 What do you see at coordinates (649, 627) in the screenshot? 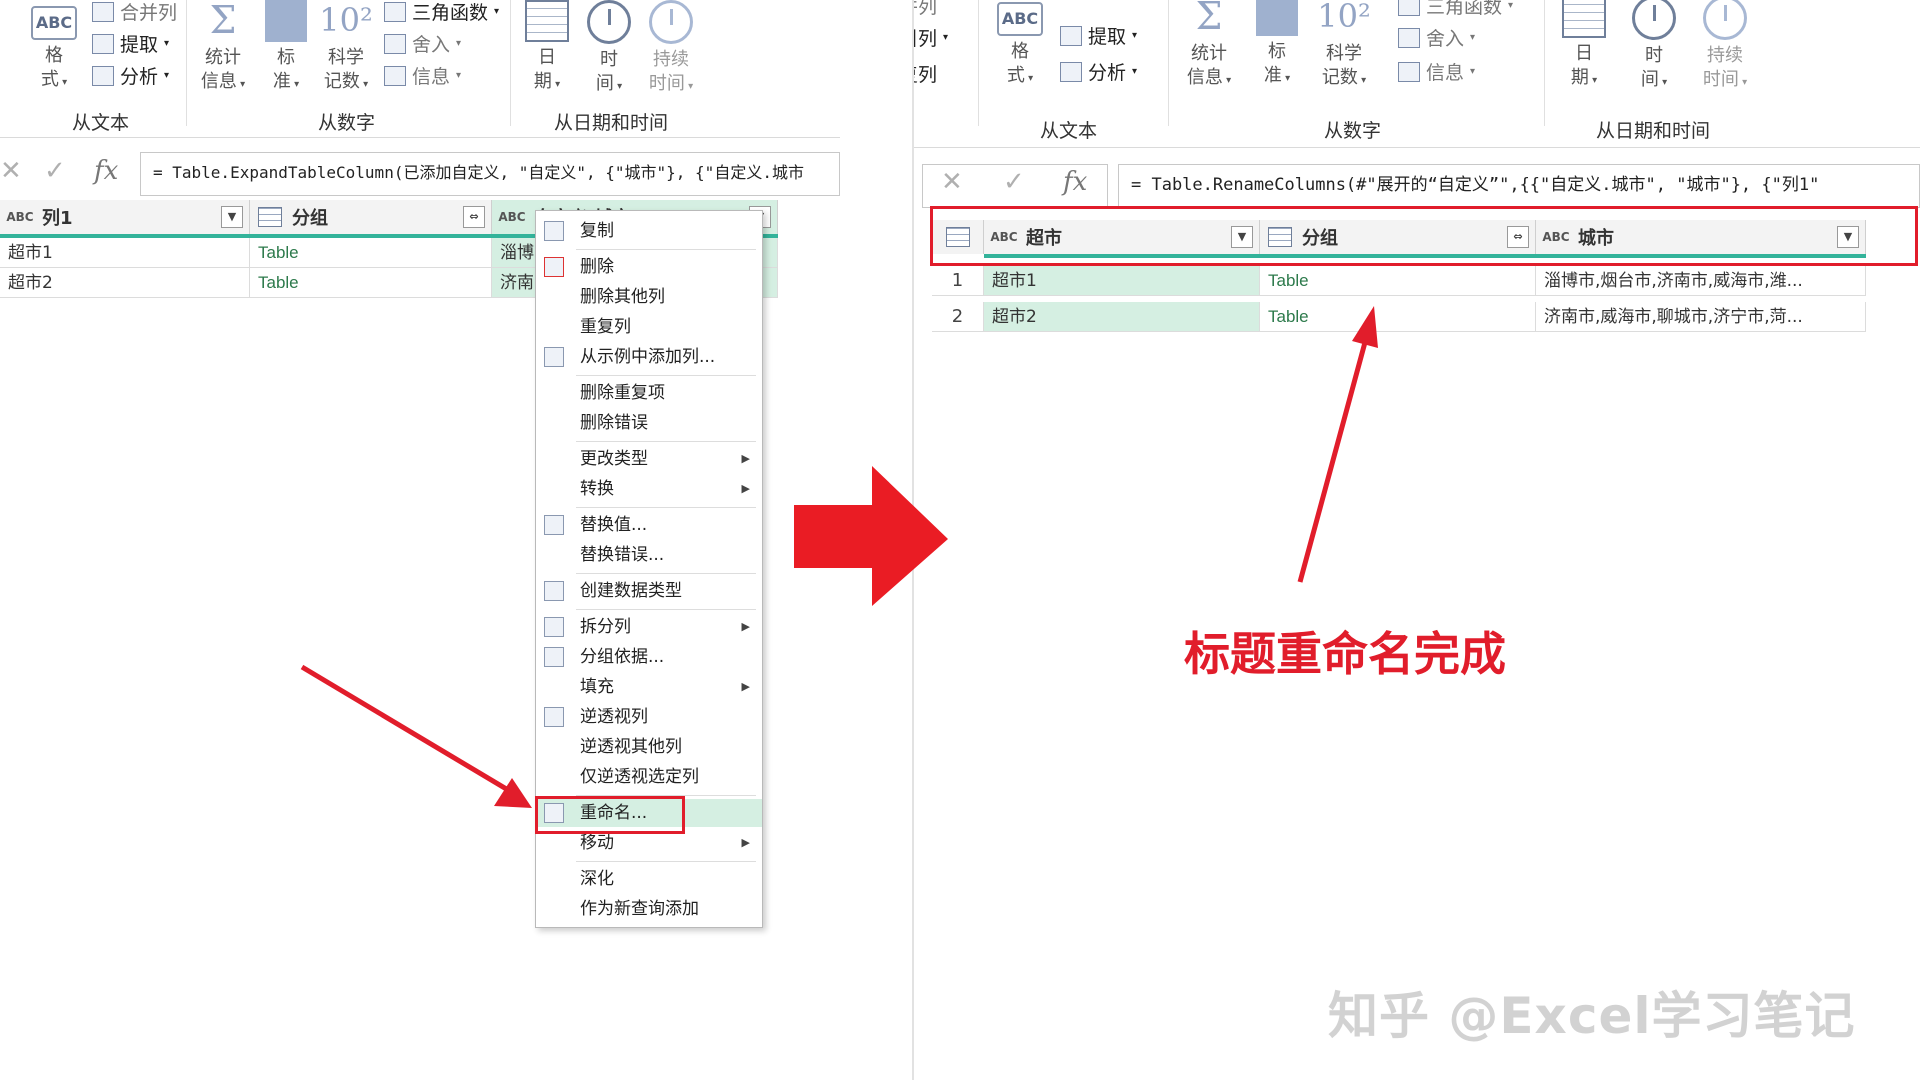
I see `menu-split-column: 拆分列 ▶` at bounding box center [649, 627].